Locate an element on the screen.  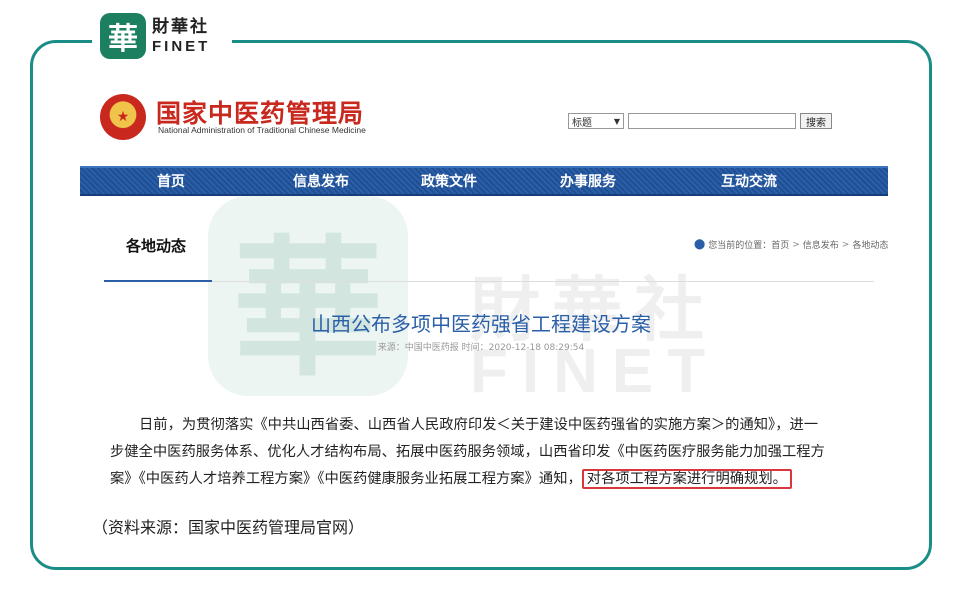
breadcrumb-local-news: 各地动态 is located at coordinates (870, 244).